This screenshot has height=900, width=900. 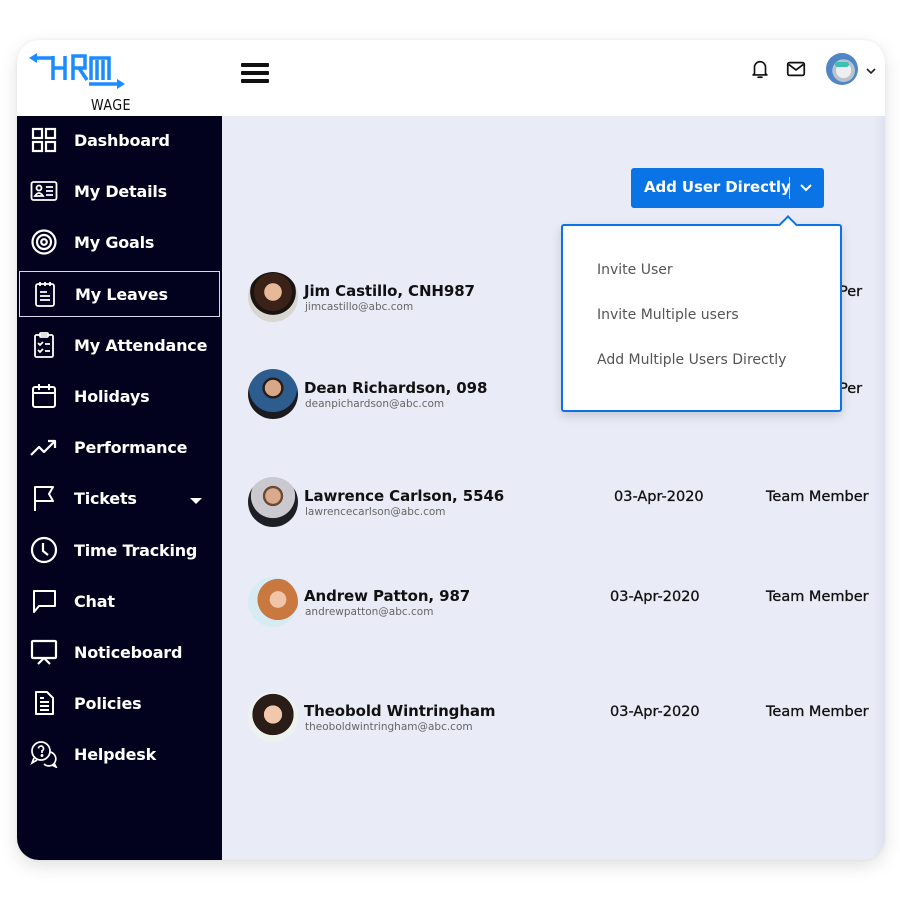 What do you see at coordinates (717, 187) in the screenshot?
I see `add-user-label: Add User Directly` at bounding box center [717, 187].